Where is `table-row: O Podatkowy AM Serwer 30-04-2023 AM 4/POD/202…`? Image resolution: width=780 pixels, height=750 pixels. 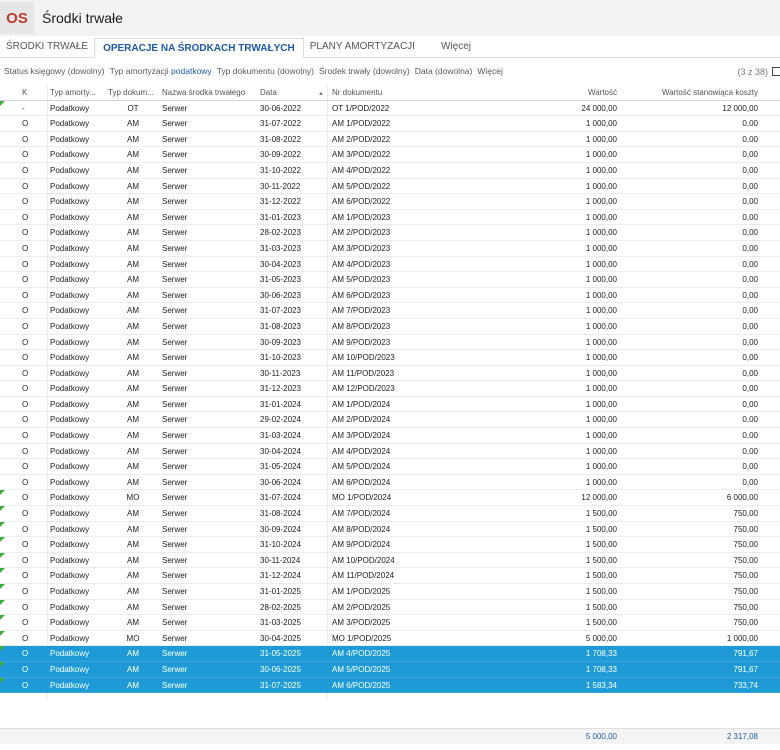
table-row: O Podatkowy AM Serwer 30-04-2023 AM 4/POD/202… is located at coordinates (390, 265).